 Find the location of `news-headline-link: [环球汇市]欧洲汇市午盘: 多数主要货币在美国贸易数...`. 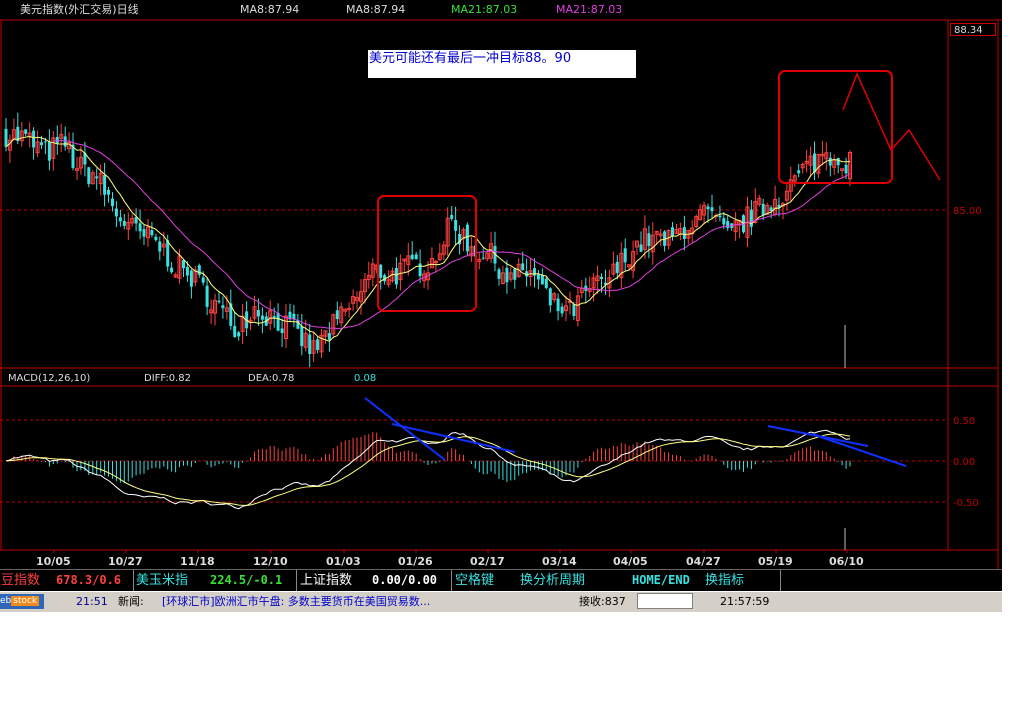

news-headline-link: [环球汇市]欧洲汇市午盘: 多数主要货币在美国贸易数... is located at coordinates (296, 602).